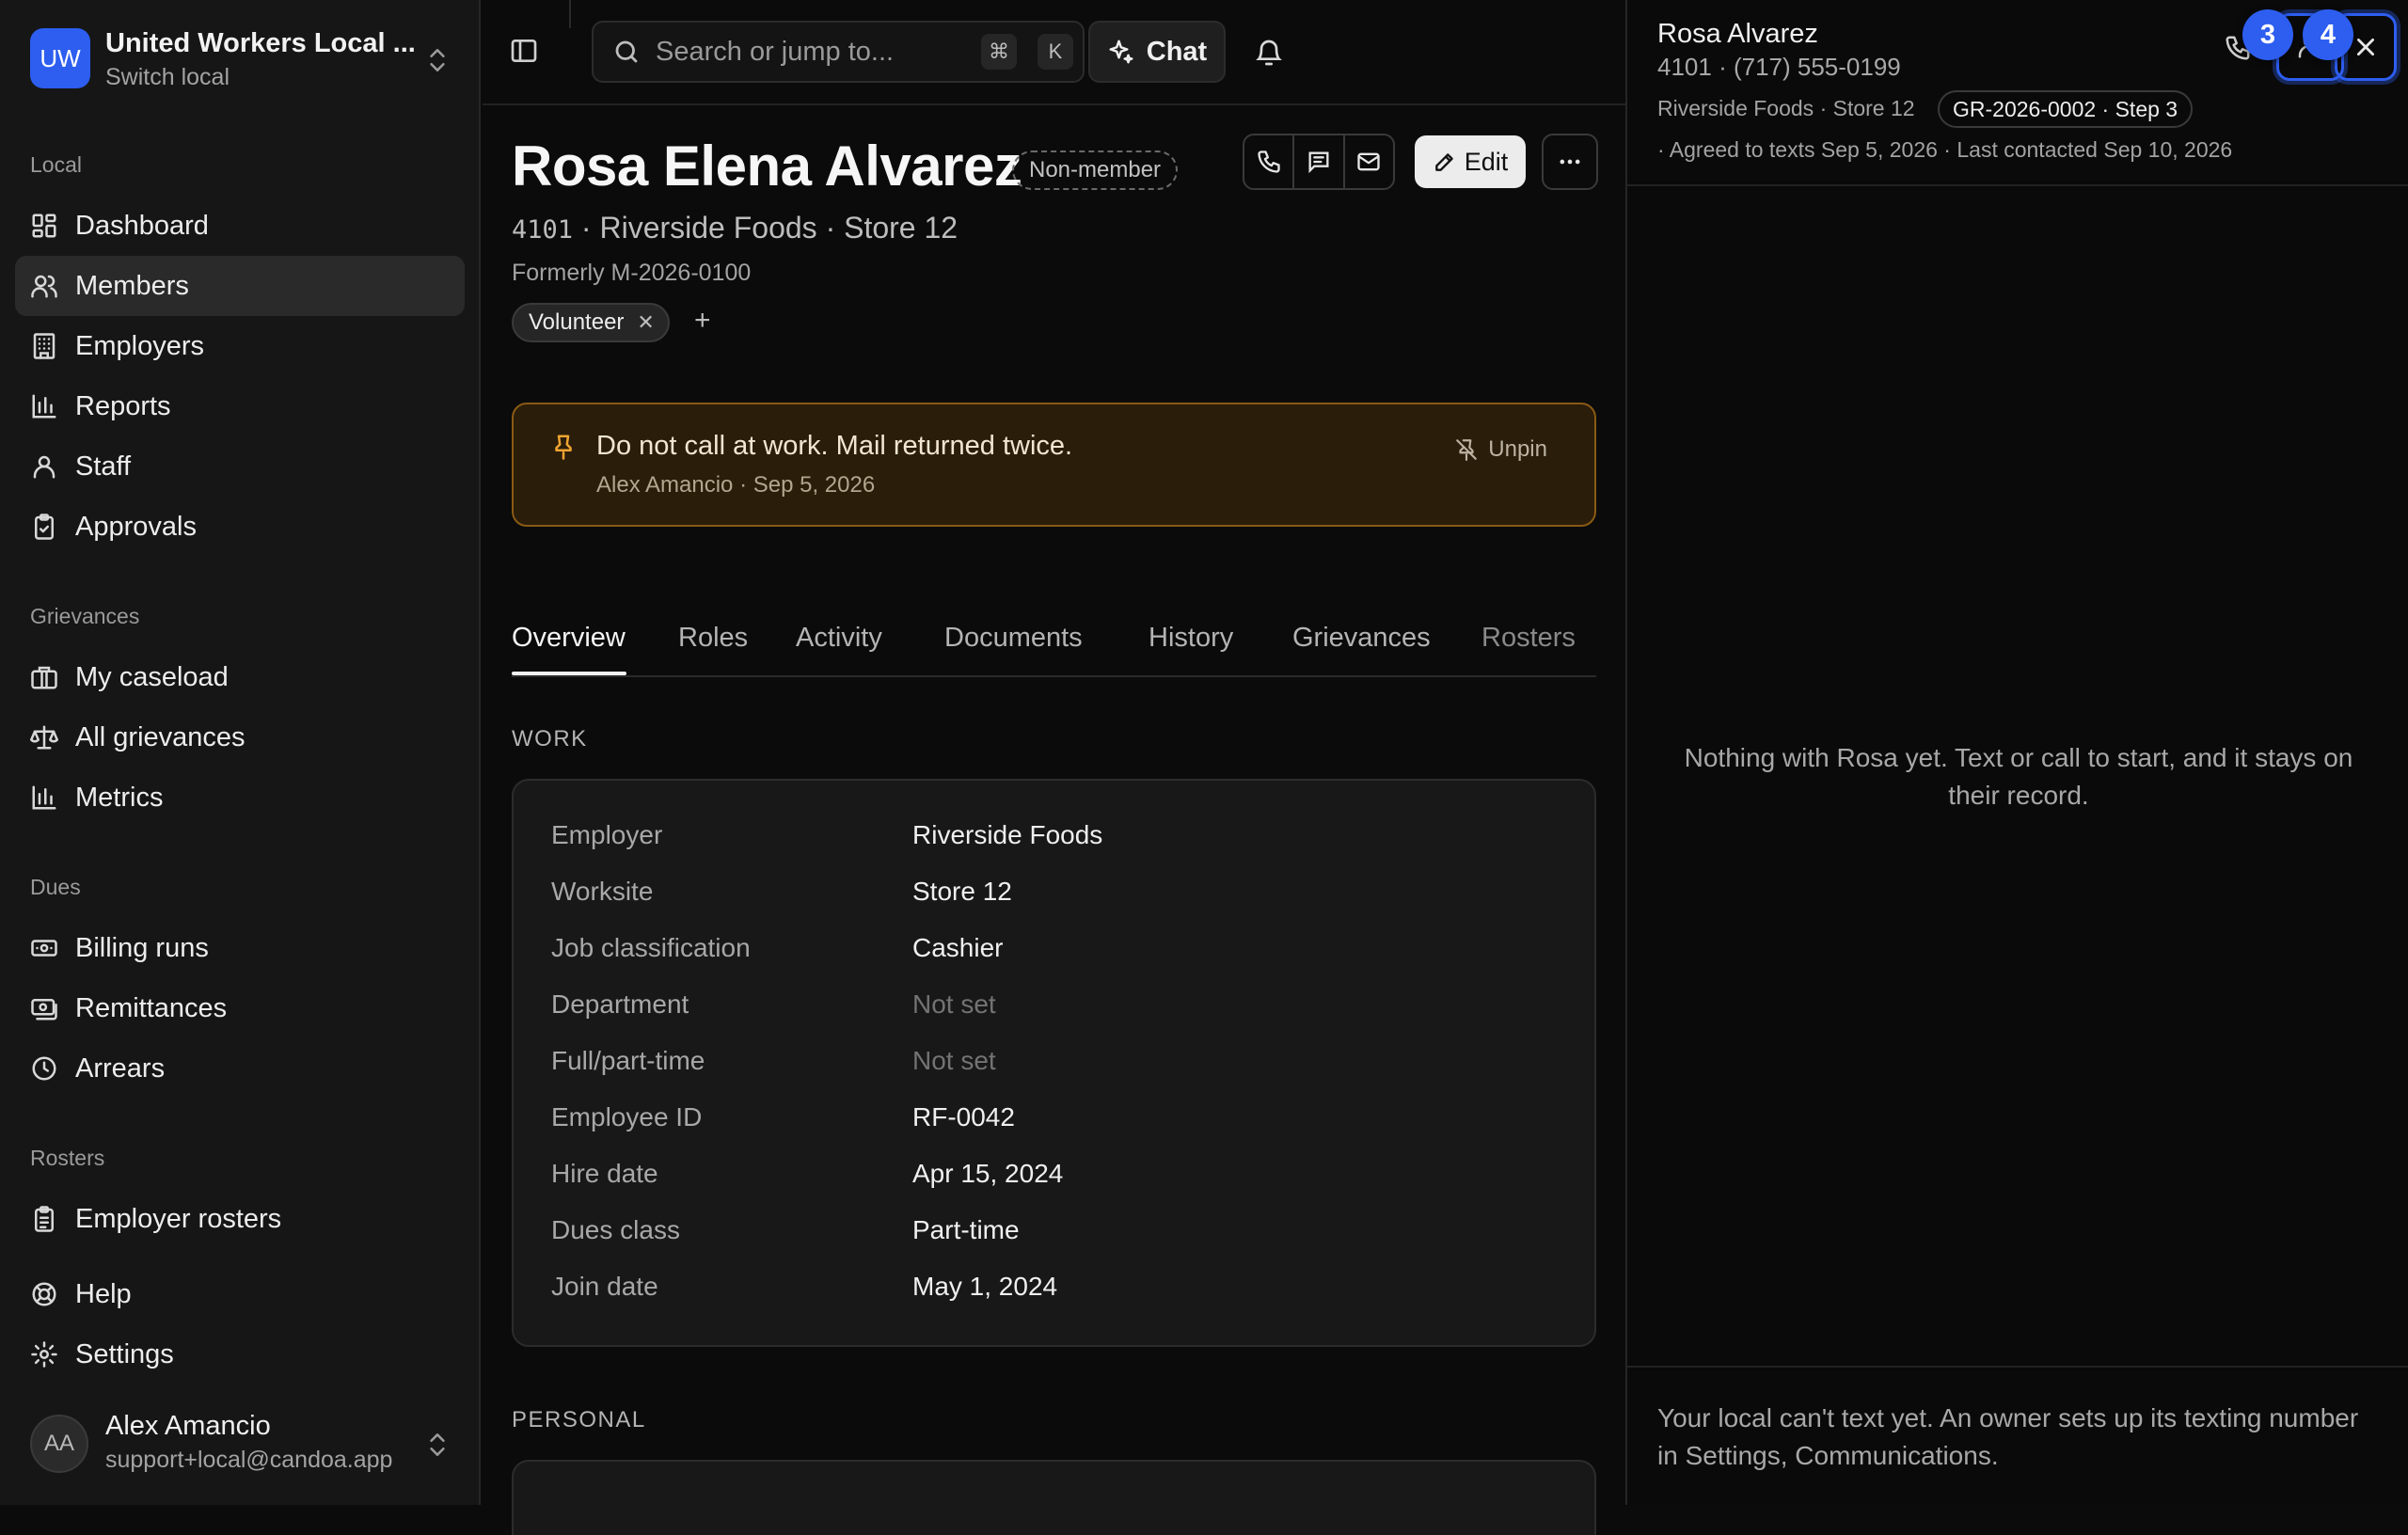  What do you see at coordinates (44, 1008) in the screenshot?
I see `receipt-icon` at bounding box center [44, 1008].